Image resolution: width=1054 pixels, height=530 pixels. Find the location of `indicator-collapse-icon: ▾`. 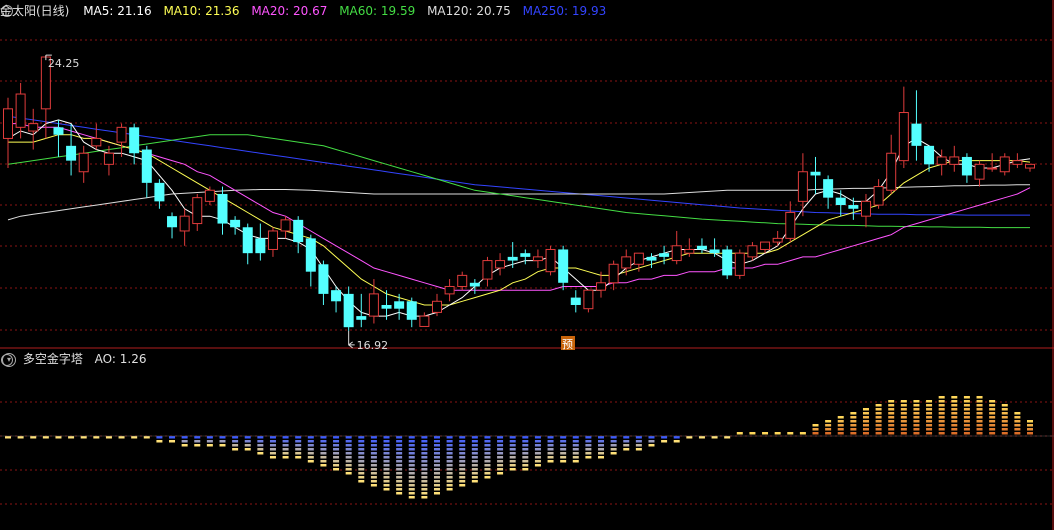

indicator-collapse-icon: ▾ is located at coordinates (9, 359).